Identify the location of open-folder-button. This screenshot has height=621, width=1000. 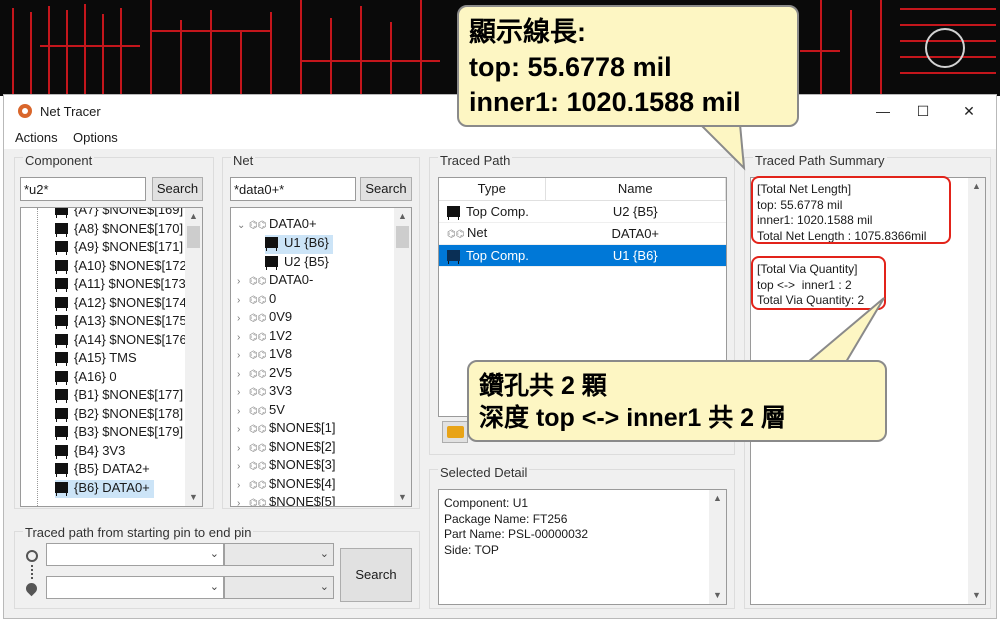
(455, 432).